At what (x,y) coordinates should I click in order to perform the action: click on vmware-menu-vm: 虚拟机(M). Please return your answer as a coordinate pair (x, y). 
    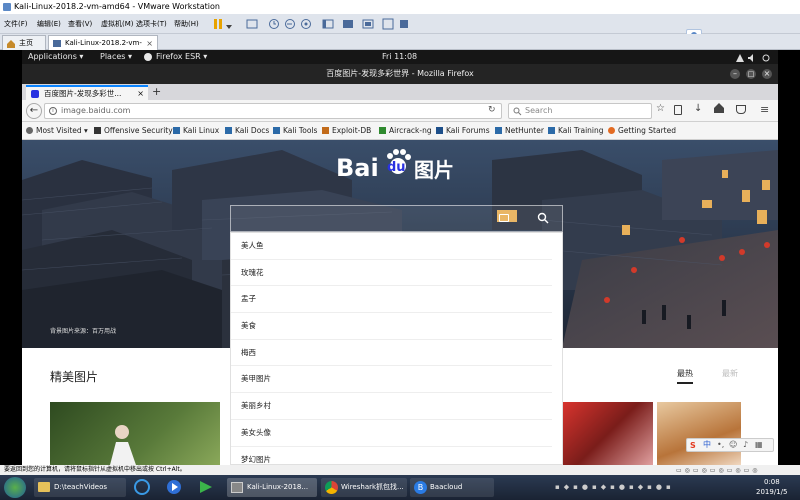
    Looking at the image, I should click on (117, 24).